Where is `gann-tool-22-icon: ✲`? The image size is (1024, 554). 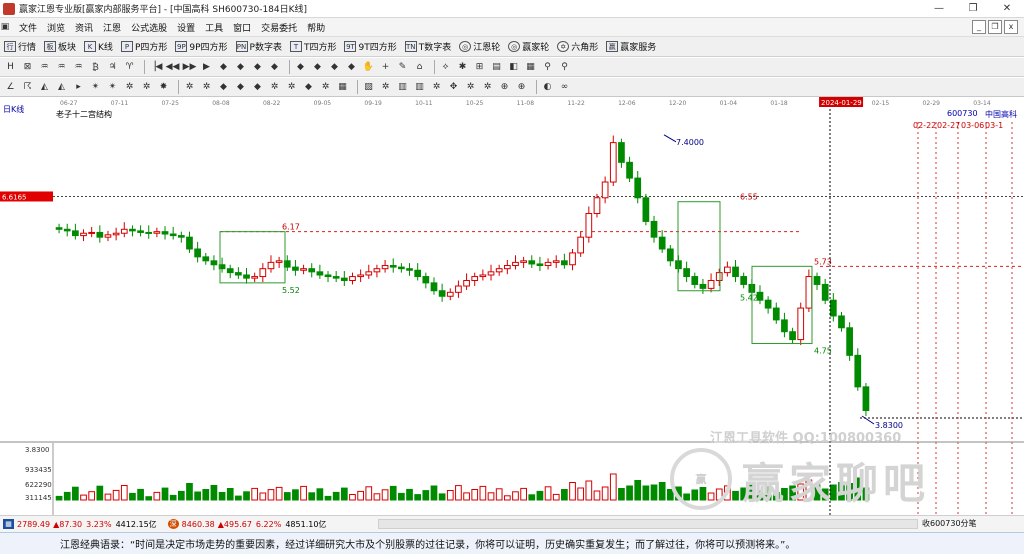
gann-tool-22-icon: ✲ is located at coordinates (385, 87).